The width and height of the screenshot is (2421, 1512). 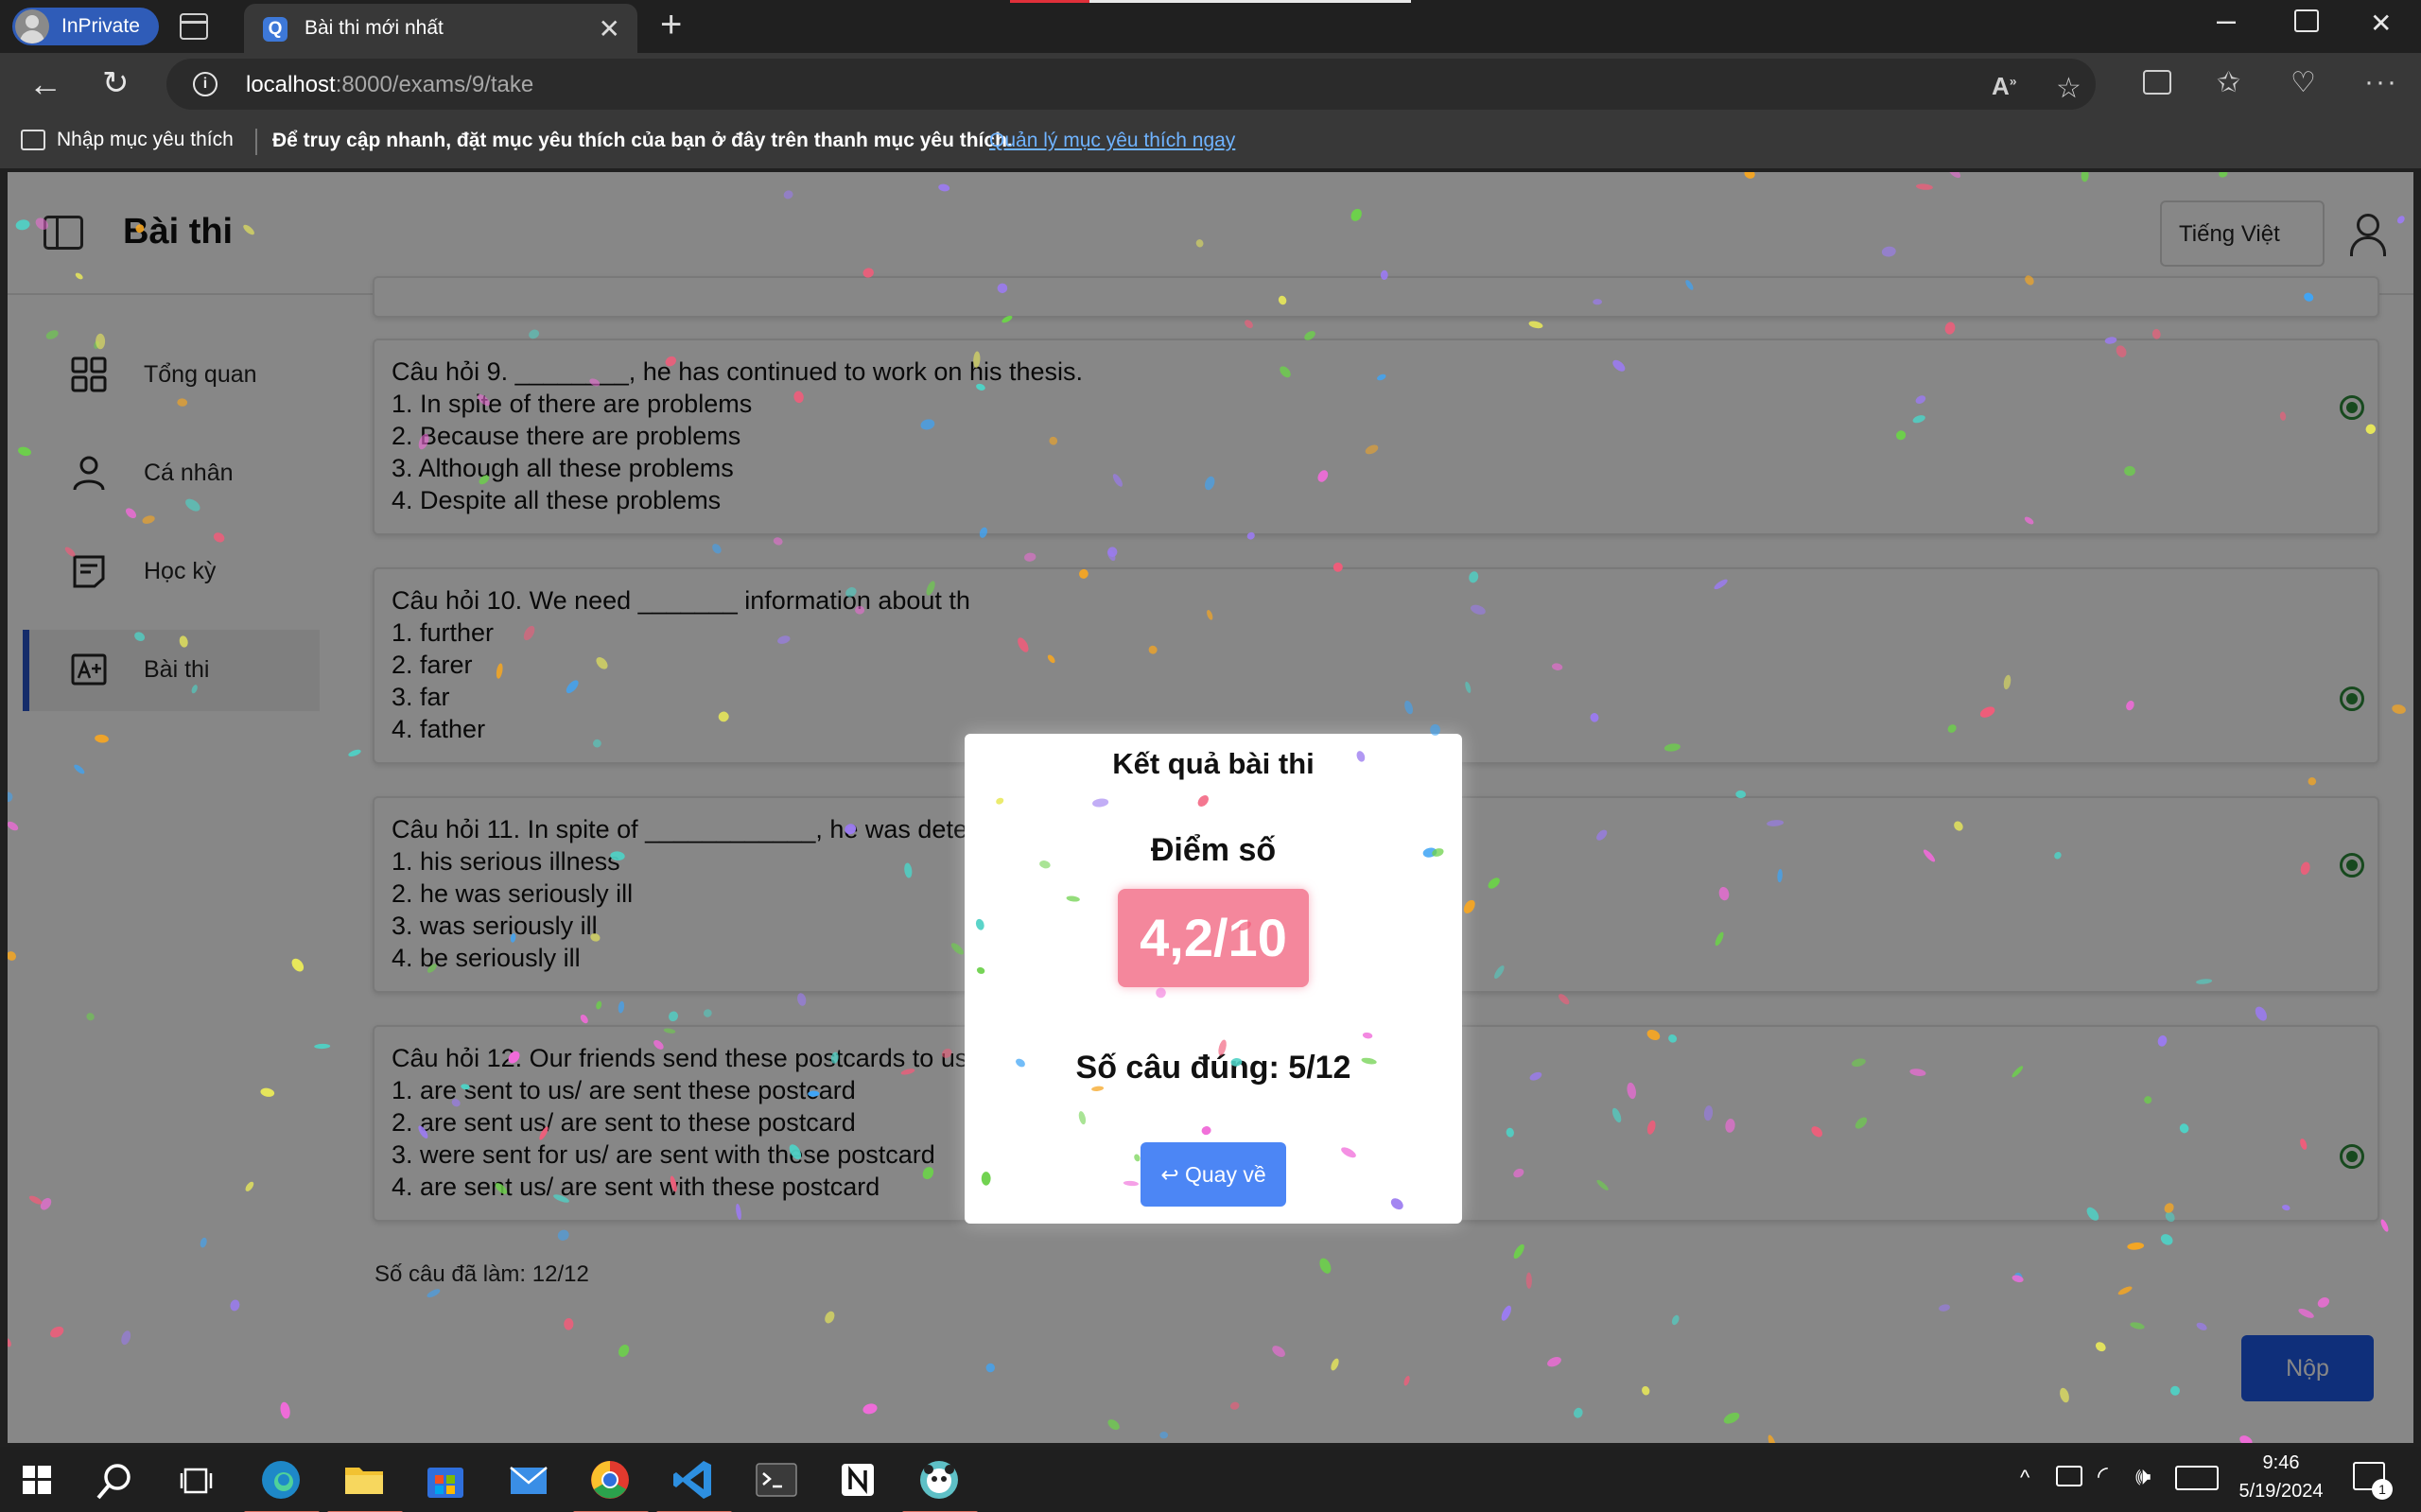 I want to click on browser-essentials-icon: ♡, so click(x=2303, y=82).